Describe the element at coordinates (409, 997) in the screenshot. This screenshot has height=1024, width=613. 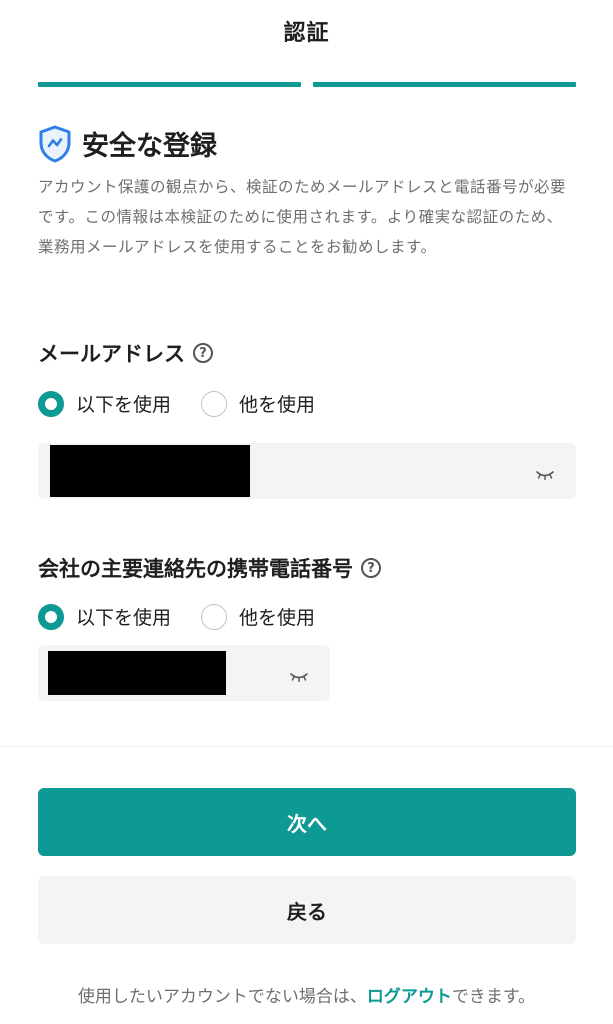
I see `logout-link: ログアウト` at that location.